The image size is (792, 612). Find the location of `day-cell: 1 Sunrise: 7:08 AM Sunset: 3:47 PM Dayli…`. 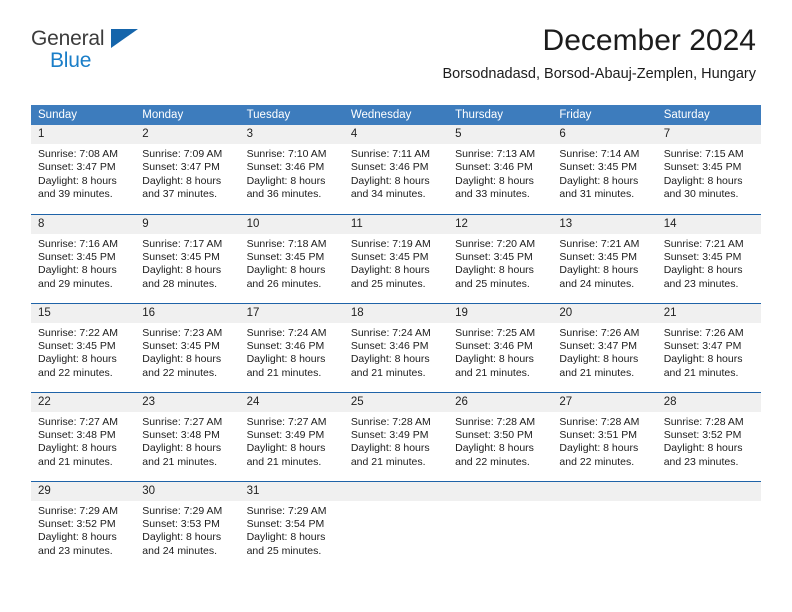

day-cell: 1 Sunrise: 7:08 AM Sunset: 3:47 PM Dayli… is located at coordinates (83, 169).